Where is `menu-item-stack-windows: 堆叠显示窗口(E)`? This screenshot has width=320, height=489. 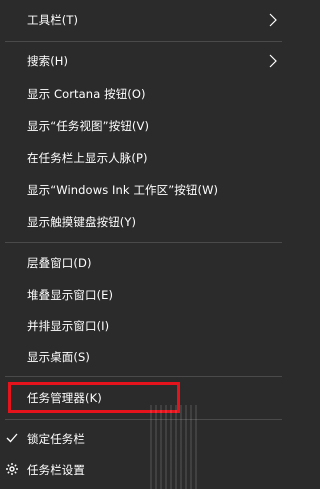 menu-item-stack-windows: 堆叠显示窗口(E) is located at coordinates (143, 295).